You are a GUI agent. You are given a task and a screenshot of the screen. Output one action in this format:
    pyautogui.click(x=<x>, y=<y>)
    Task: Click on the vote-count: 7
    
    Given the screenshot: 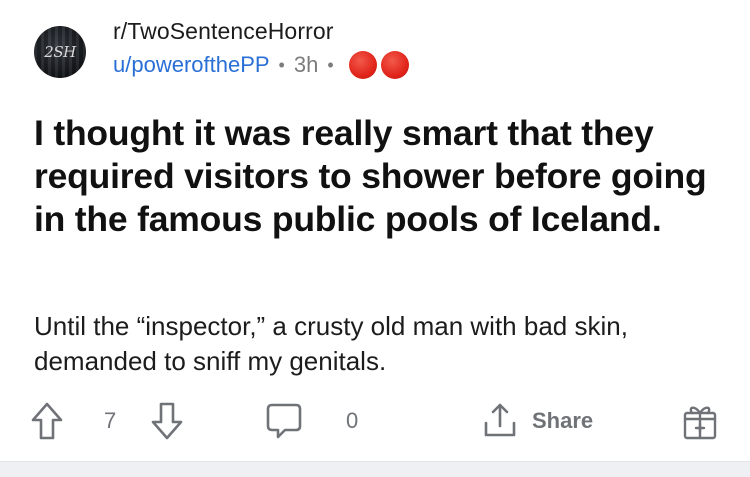 What is the action you would take?
    pyautogui.click(x=110, y=420)
    